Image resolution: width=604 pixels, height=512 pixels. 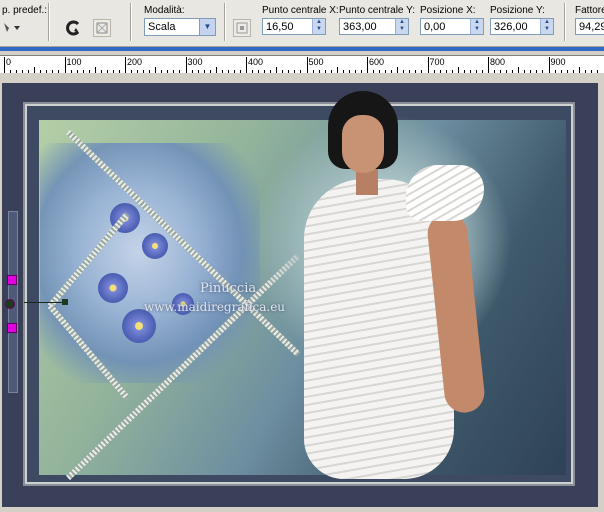 I want to click on pos-y-input, so click(x=516, y=26).